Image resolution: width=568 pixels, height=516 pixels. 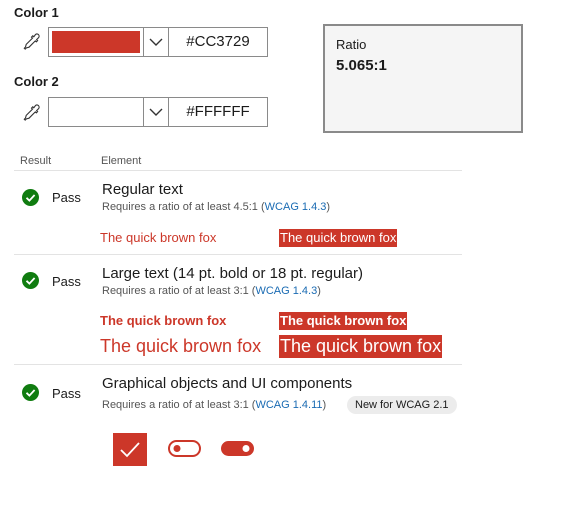 I want to click on color2-swatch-fill, so click(x=96, y=112).